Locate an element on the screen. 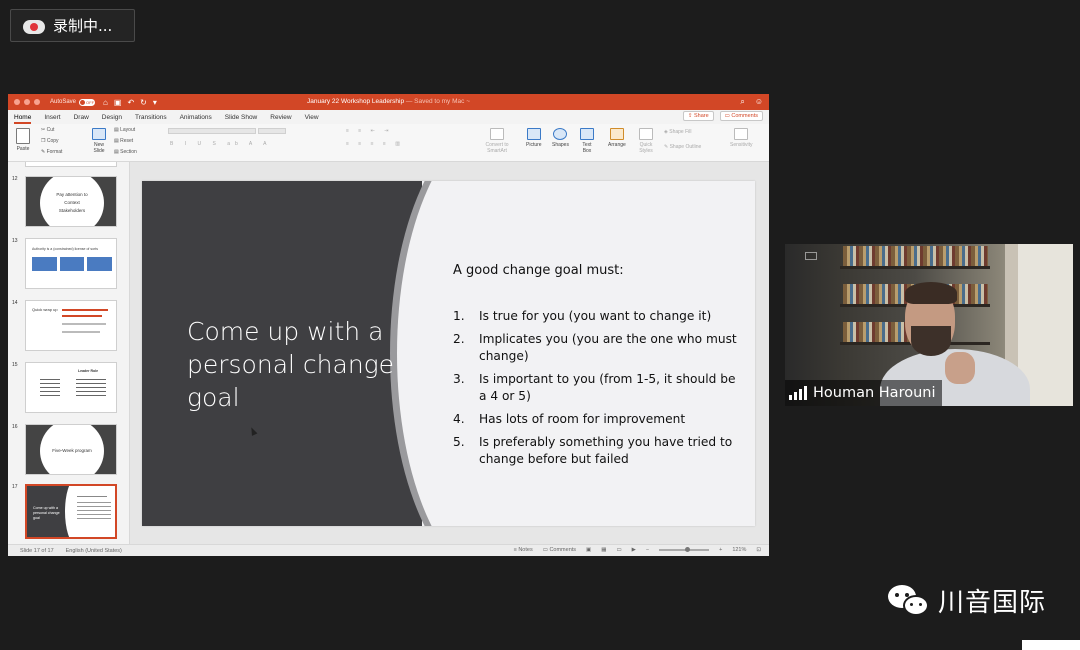  tab-insert: Insert is located at coordinates (52, 117).